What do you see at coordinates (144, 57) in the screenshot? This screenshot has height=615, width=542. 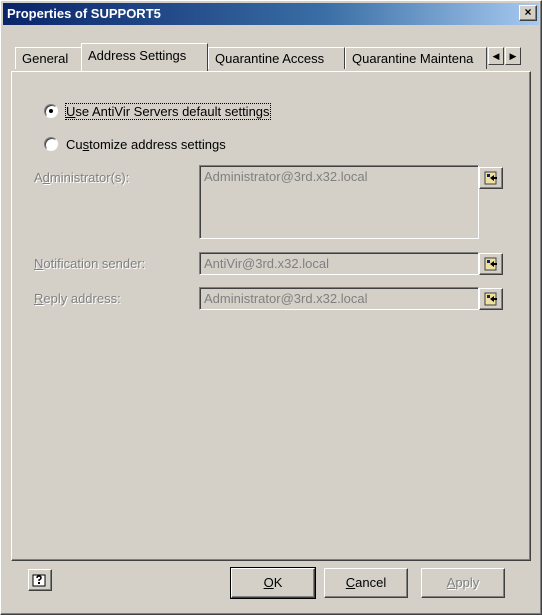 I see `tab-address-settings: Address Settings` at bounding box center [144, 57].